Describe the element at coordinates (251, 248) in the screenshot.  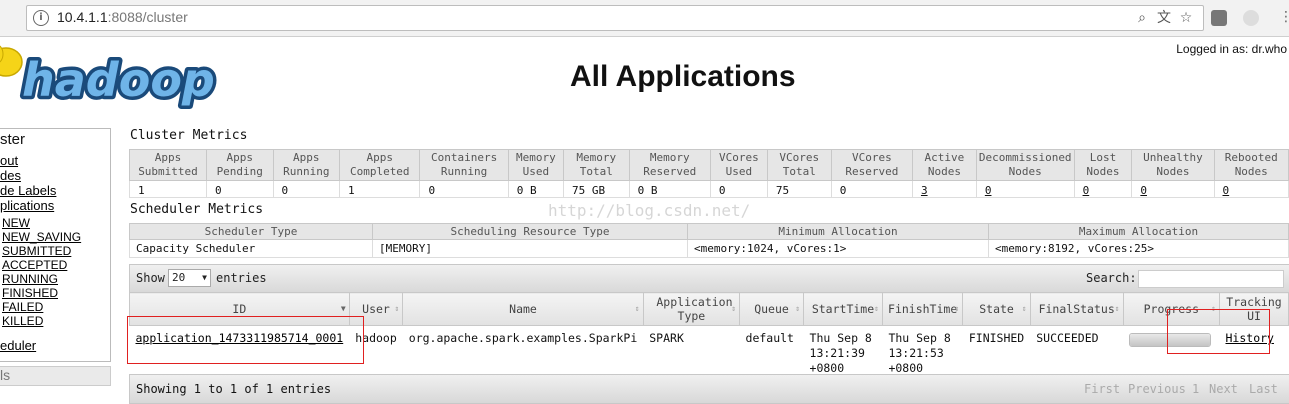
I see `sched-type: Capacity Scheduler` at that location.